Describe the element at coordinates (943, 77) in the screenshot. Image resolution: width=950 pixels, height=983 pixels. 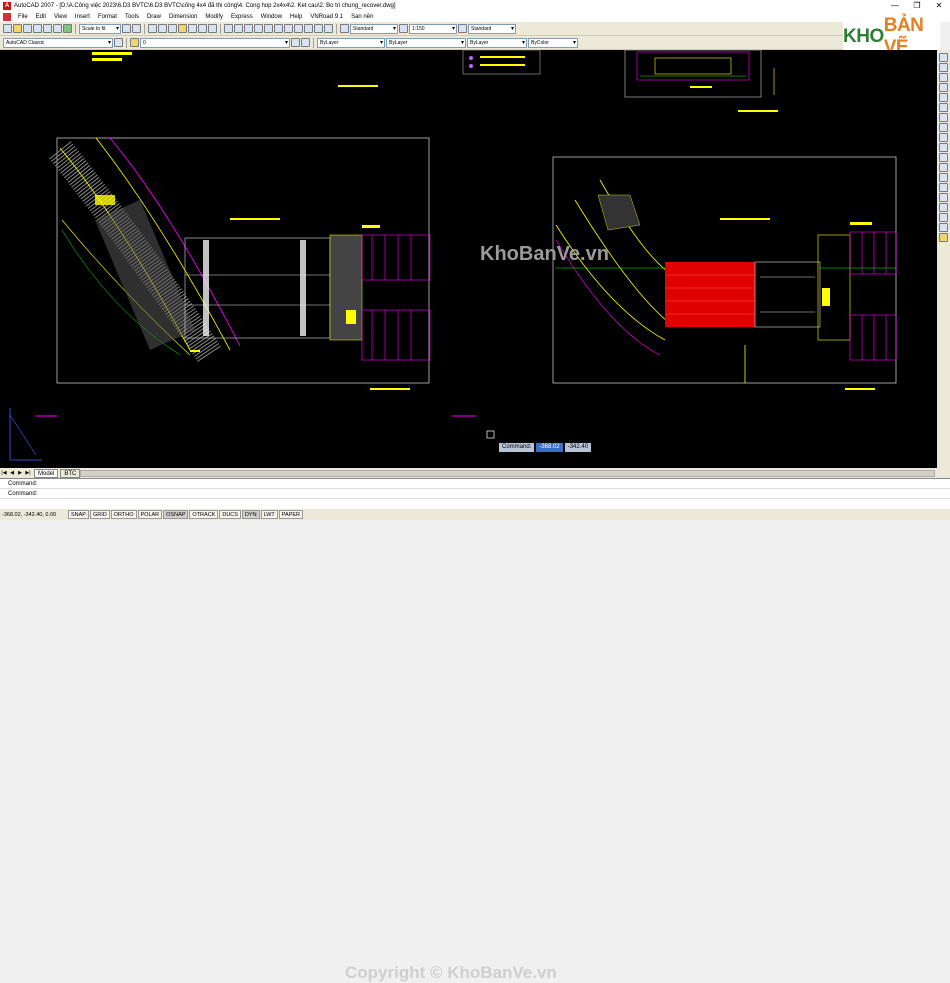
I see `polyline-icon` at that location.